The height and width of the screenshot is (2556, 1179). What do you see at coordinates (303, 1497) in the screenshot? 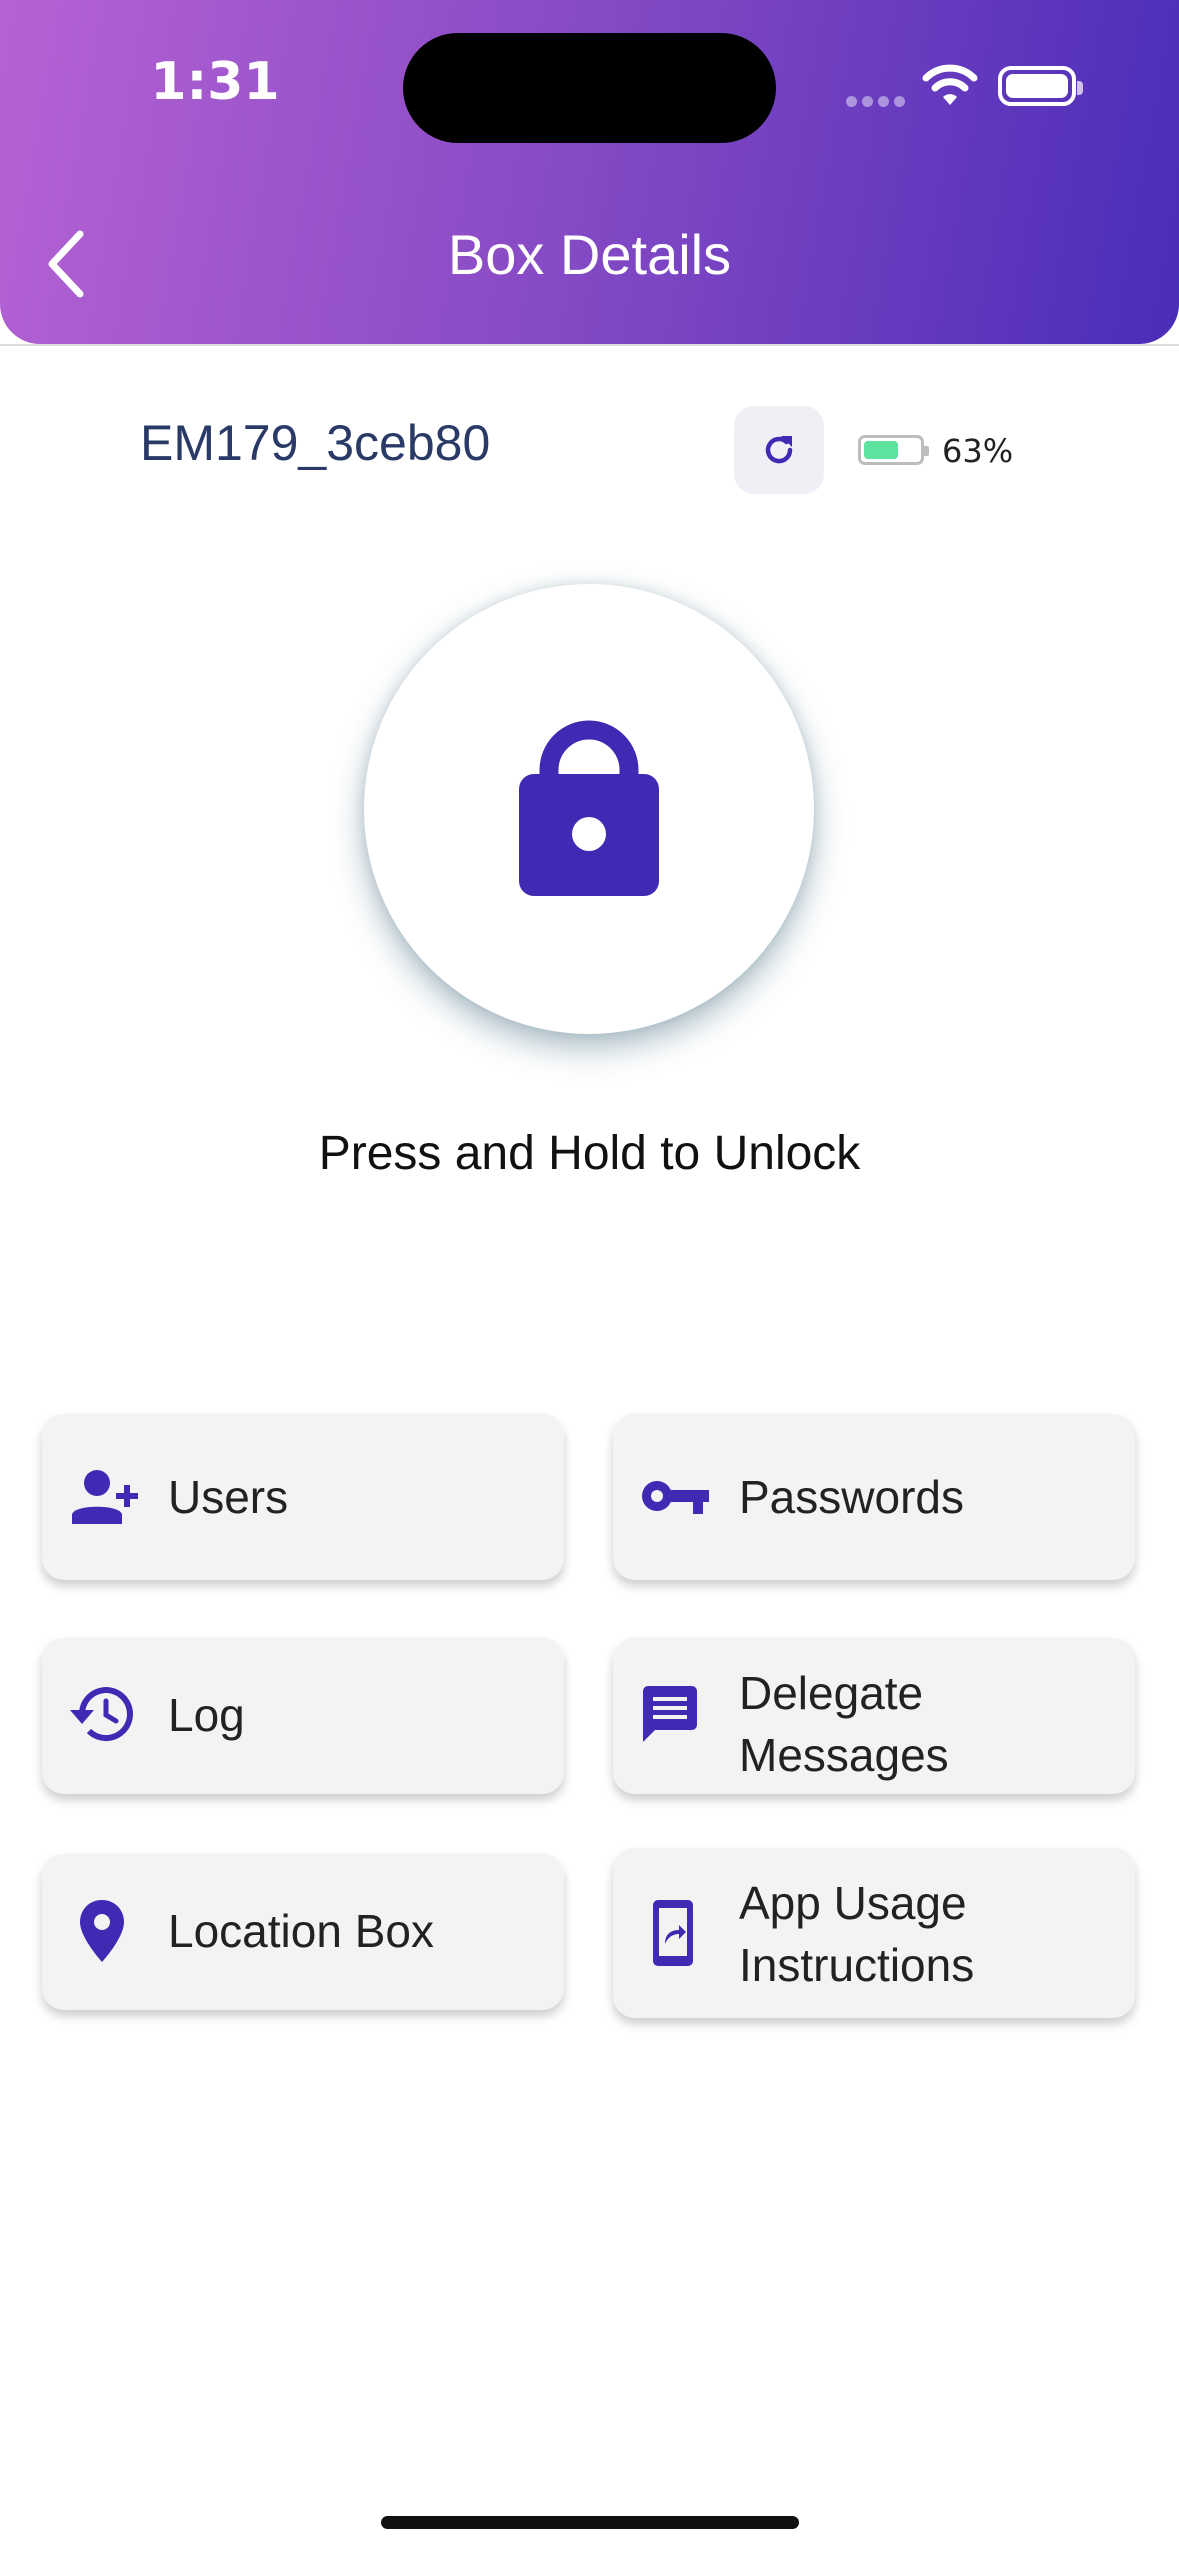
I see `users-button: Users` at bounding box center [303, 1497].